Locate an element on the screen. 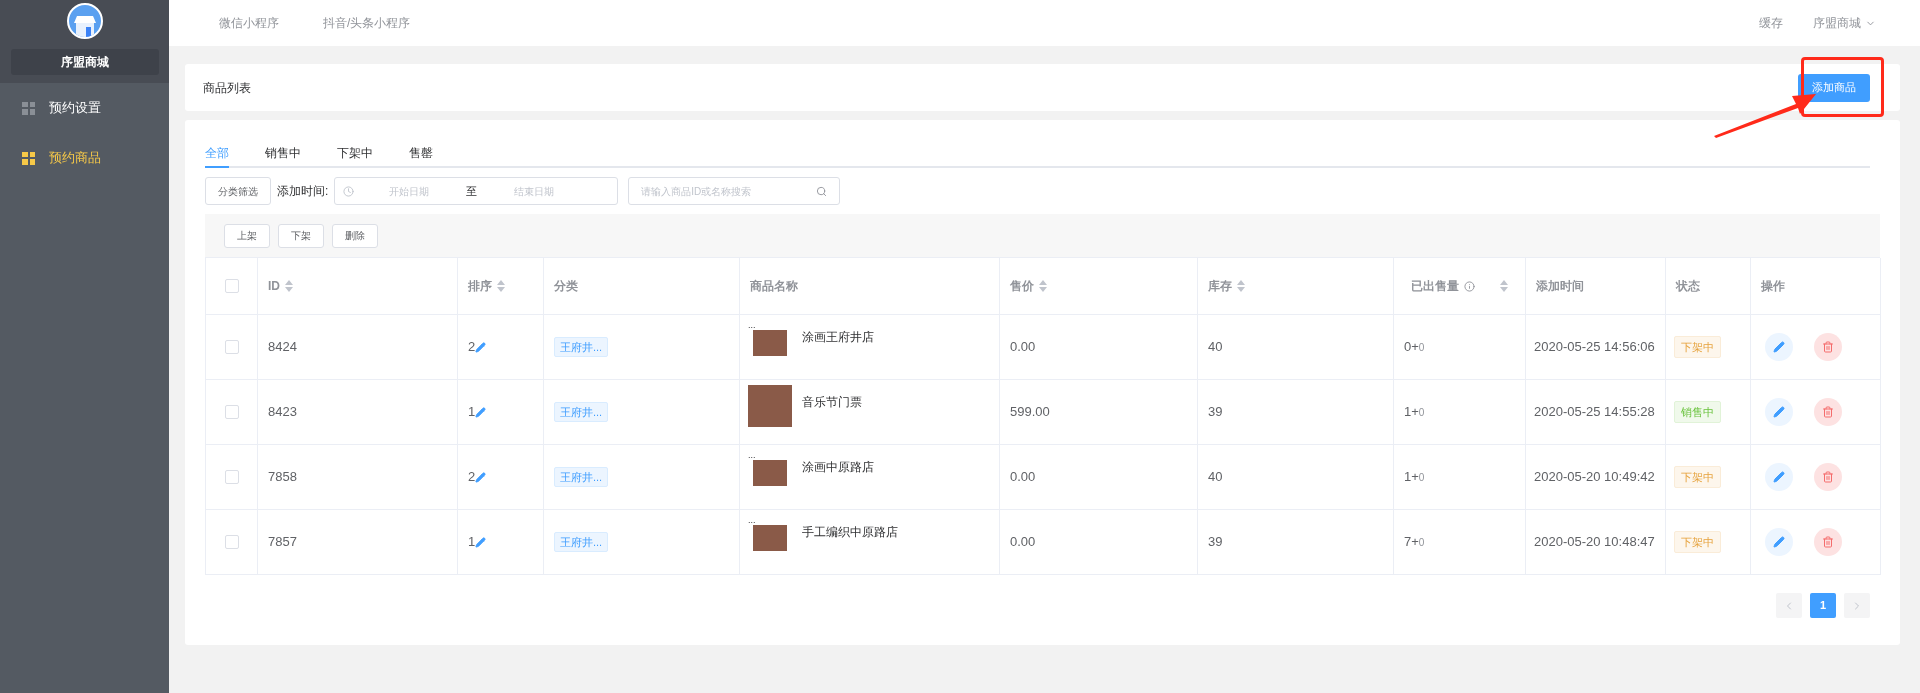  sidebar-item: 预约商品 is located at coordinates (84, 158).